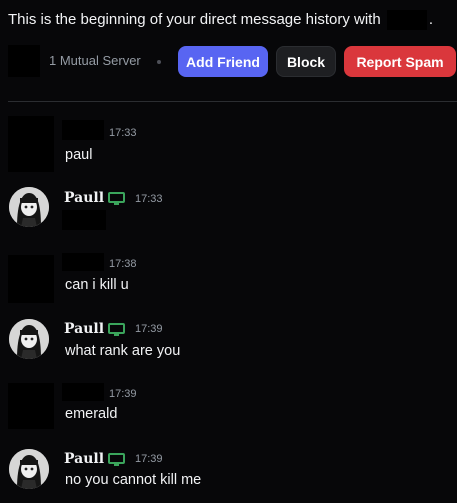  Describe the element at coordinates (91, 414) in the screenshot. I see `message-content: emerald` at that location.